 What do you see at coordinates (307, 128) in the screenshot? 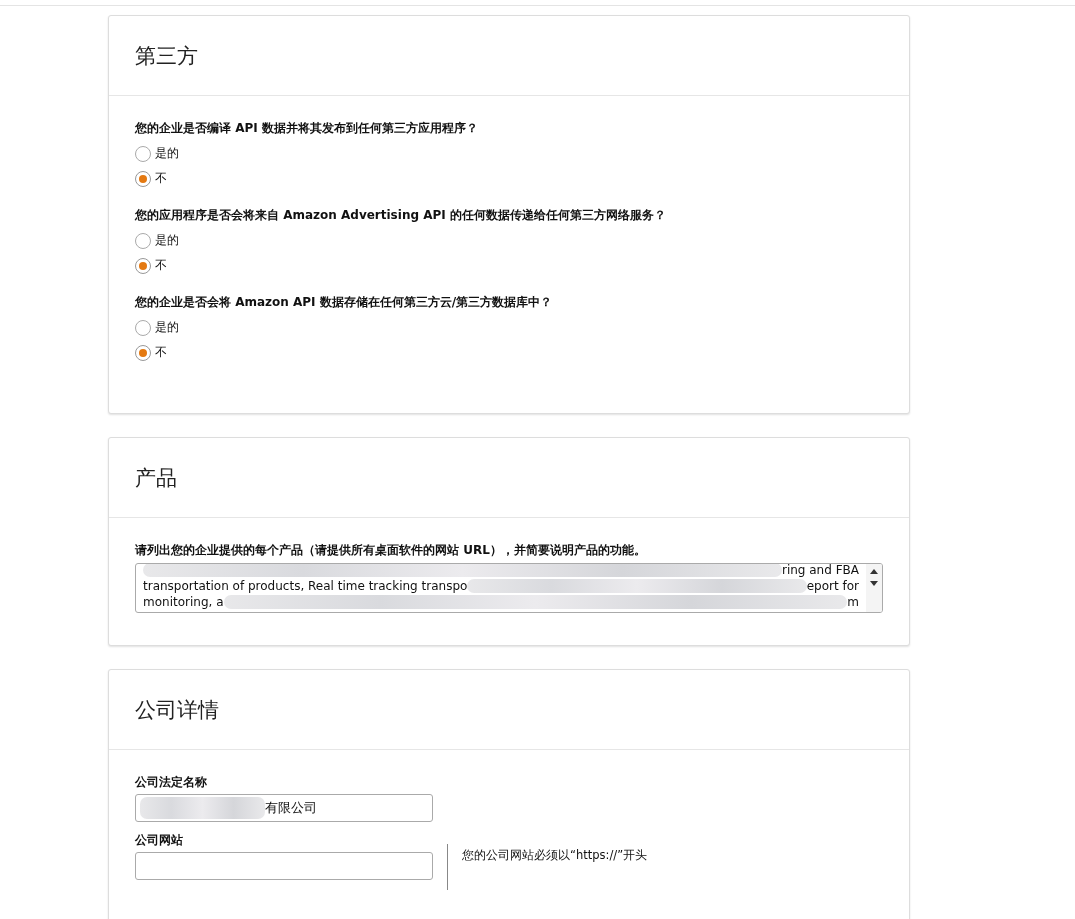
I see `question-label: 您的企业是否编译 API 数据并将其发布到任何第三方应用程序？` at bounding box center [307, 128].